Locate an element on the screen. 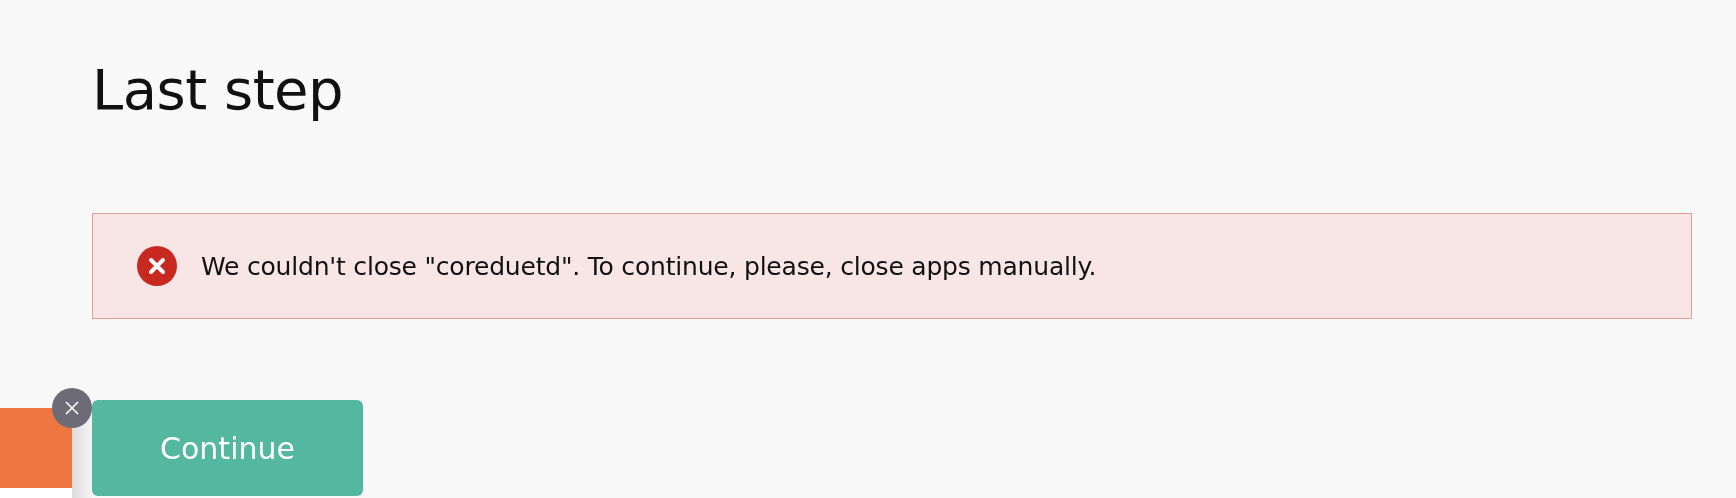 The height and width of the screenshot is (498, 1736). error-message: We couldn't close "coreduetd". To continue, please, close apps manually. is located at coordinates (649, 266).